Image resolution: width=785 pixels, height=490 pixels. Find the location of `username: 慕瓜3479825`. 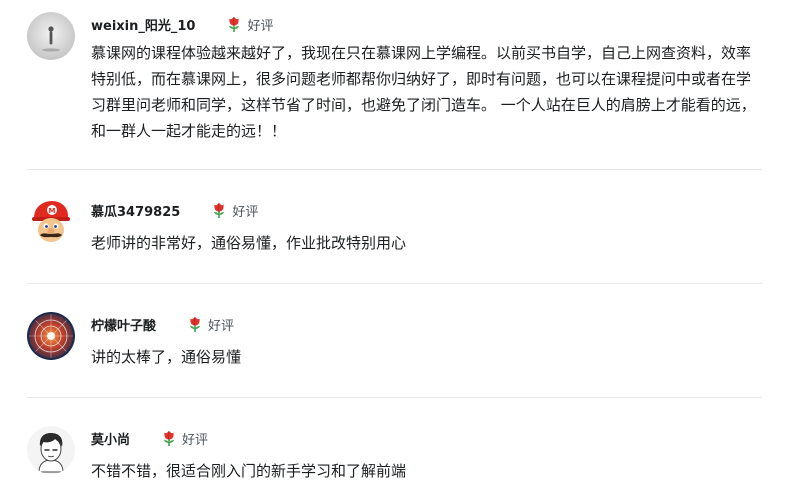

username: 慕瓜3479825 is located at coordinates (135, 210).